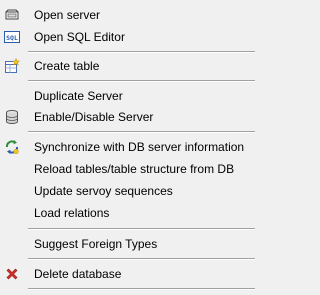  I want to click on menu-item-label: Open SQL Editor, so click(79, 37).